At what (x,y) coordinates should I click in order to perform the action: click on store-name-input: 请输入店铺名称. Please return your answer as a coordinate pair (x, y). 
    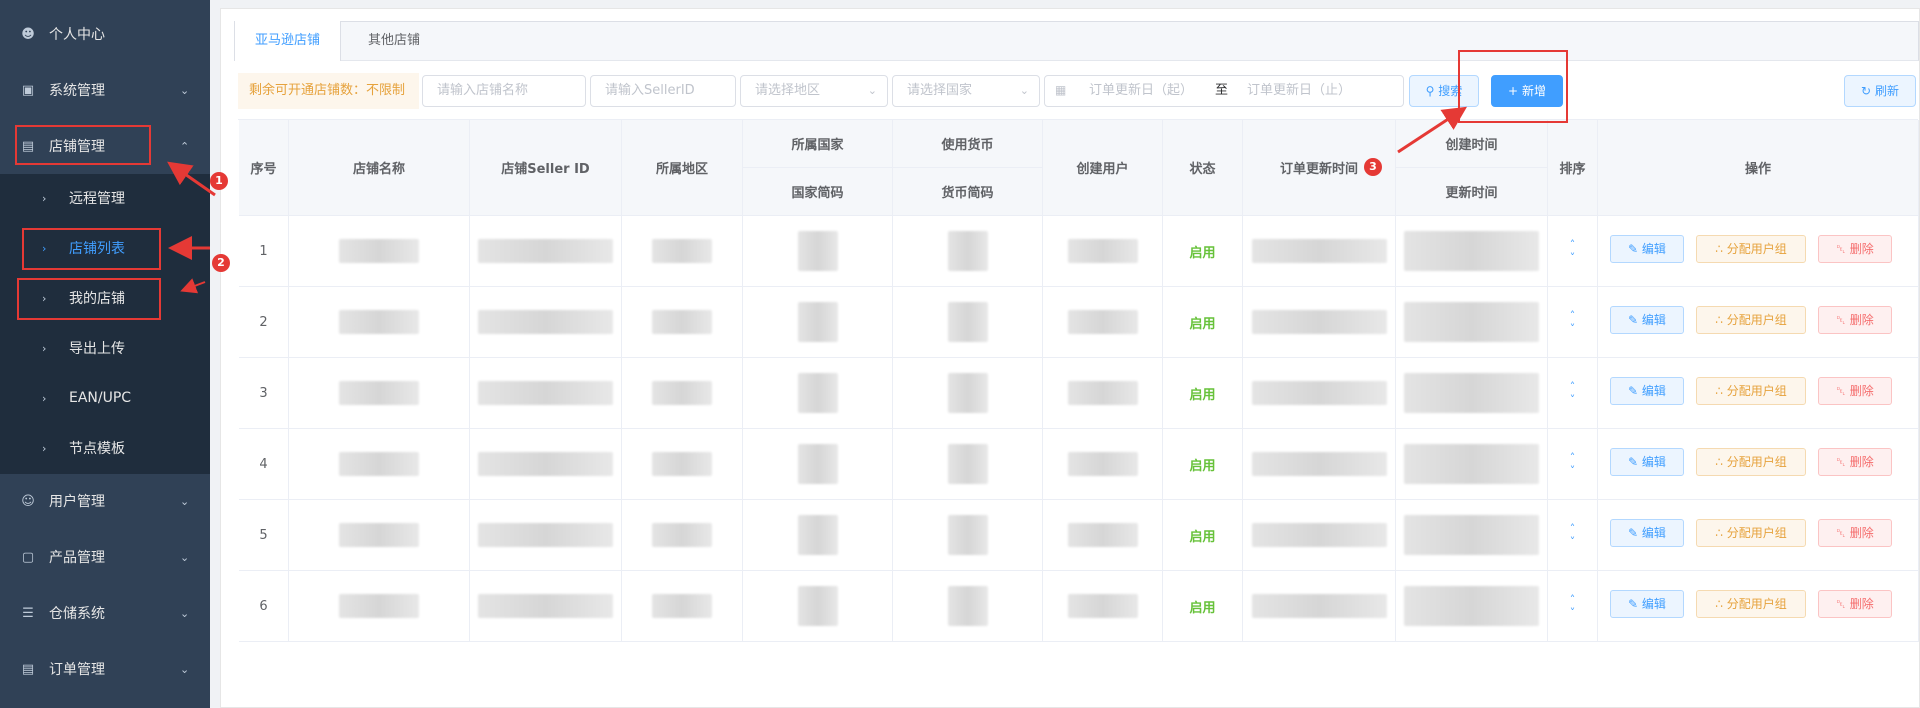
    Looking at the image, I should click on (504, 91).